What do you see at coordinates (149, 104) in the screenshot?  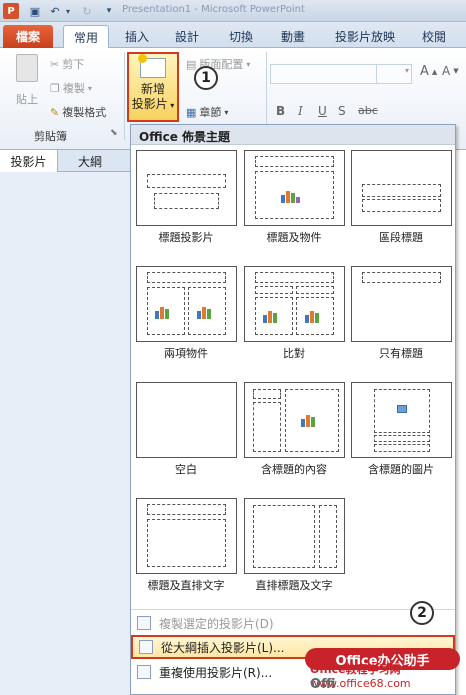 I see `new-slide-label-text: 投影片` at bounding box center [149, 104].